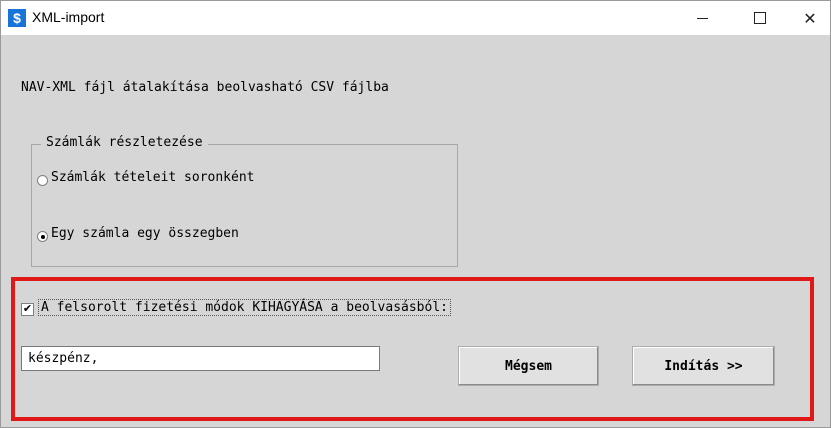  I want to click on maximize-button, so click(760, 18).